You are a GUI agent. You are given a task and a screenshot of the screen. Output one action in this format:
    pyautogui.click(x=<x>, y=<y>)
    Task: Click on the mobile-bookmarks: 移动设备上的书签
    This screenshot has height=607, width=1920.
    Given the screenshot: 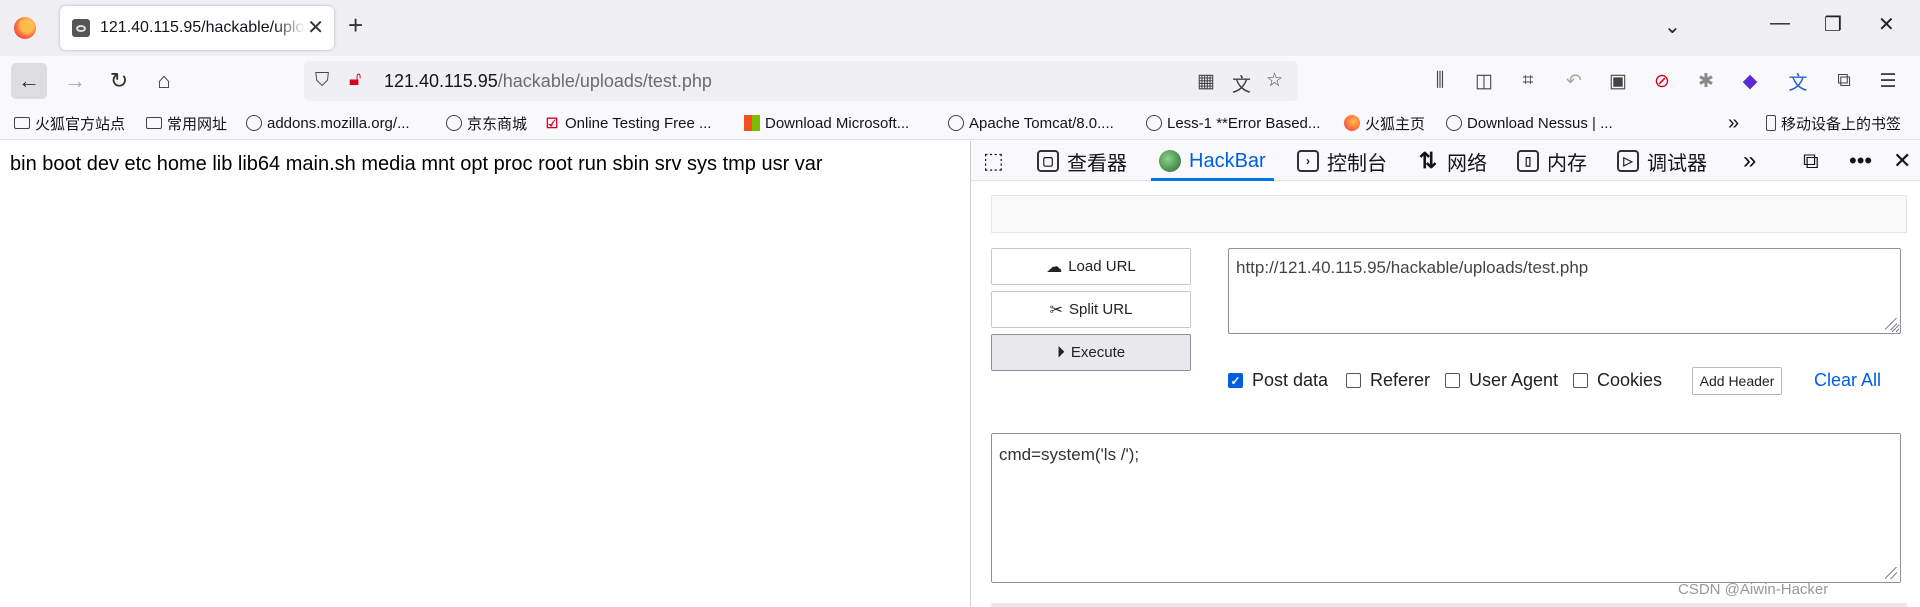 What is the action you would take?
    pyautogui.click(x=1833, y=123)
    